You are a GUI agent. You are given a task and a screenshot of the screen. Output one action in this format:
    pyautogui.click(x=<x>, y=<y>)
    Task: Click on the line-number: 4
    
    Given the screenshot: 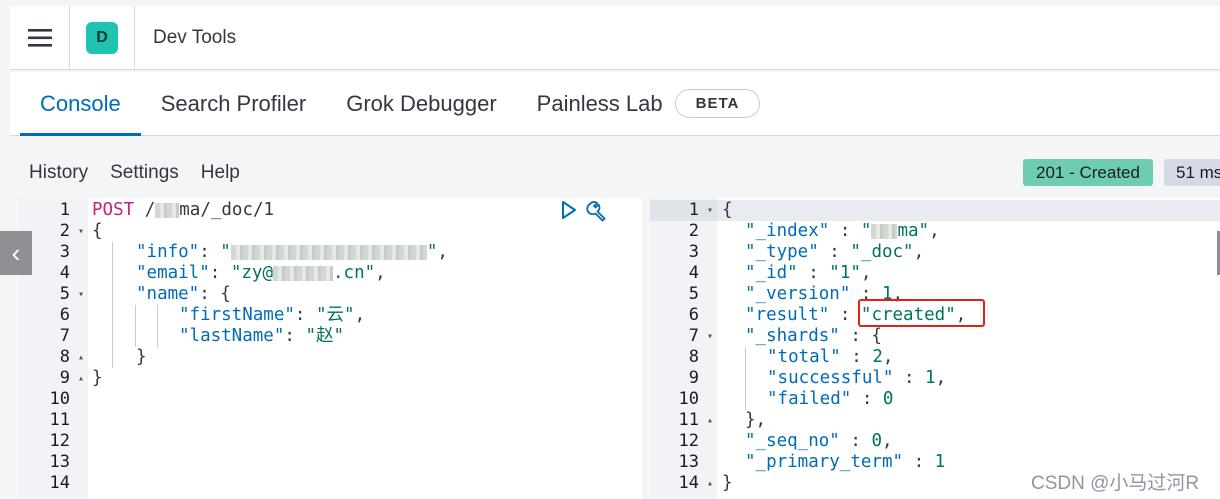 What is the action you would take?
    pyautogui.click(x=693, y=273)
    